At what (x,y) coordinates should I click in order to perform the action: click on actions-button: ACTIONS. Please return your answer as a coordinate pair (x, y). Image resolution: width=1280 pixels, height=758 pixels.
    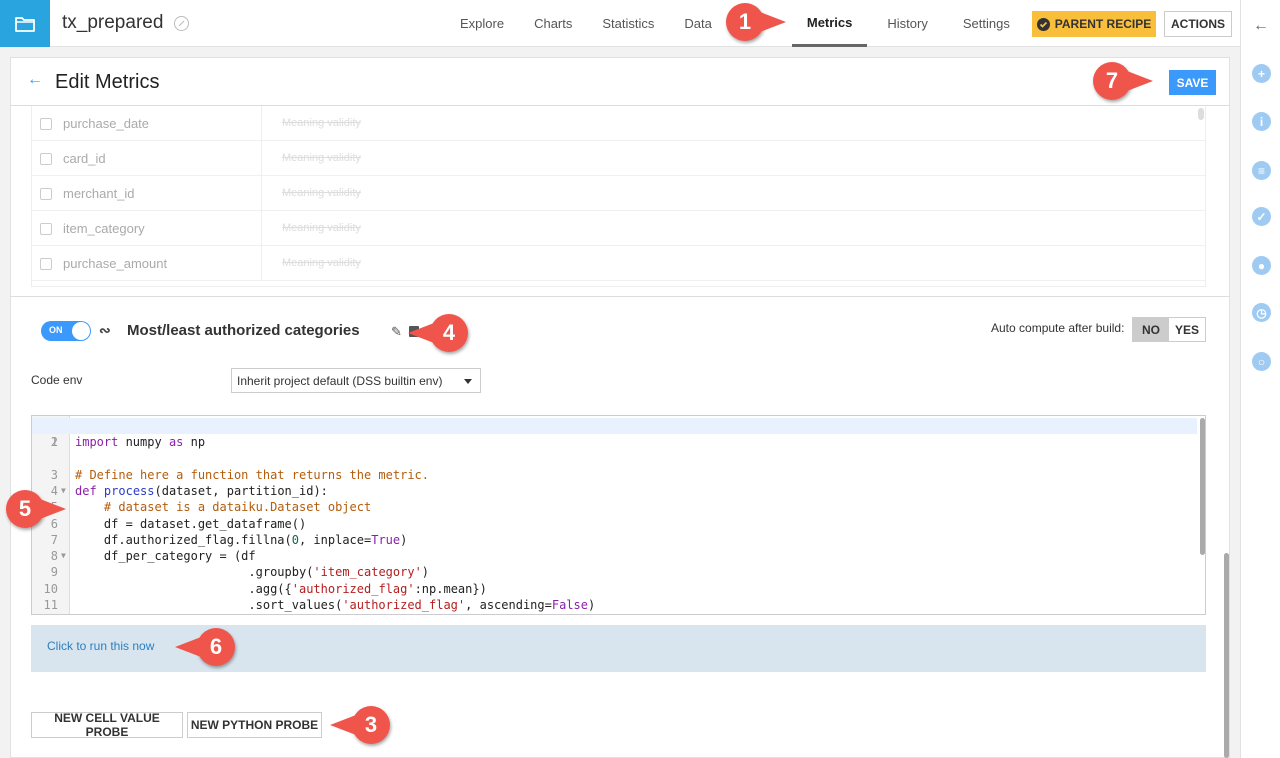
    Looking at the image, I should click on (1198, 24).